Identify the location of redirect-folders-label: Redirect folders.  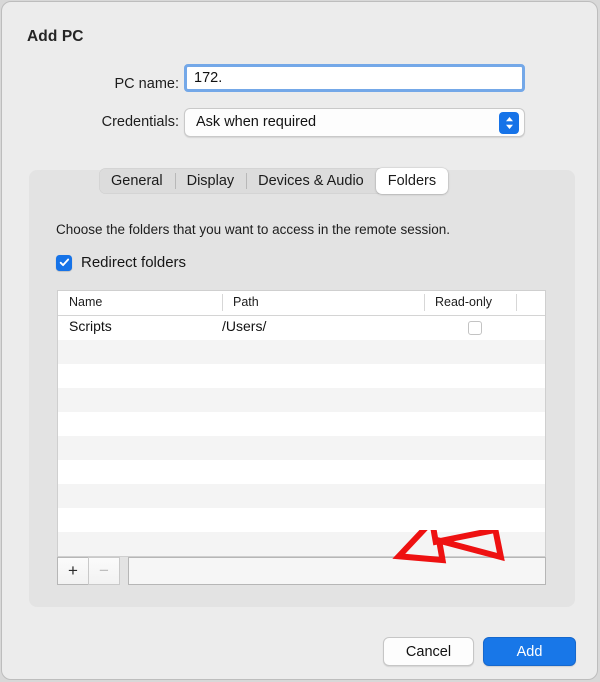
(134, 262).